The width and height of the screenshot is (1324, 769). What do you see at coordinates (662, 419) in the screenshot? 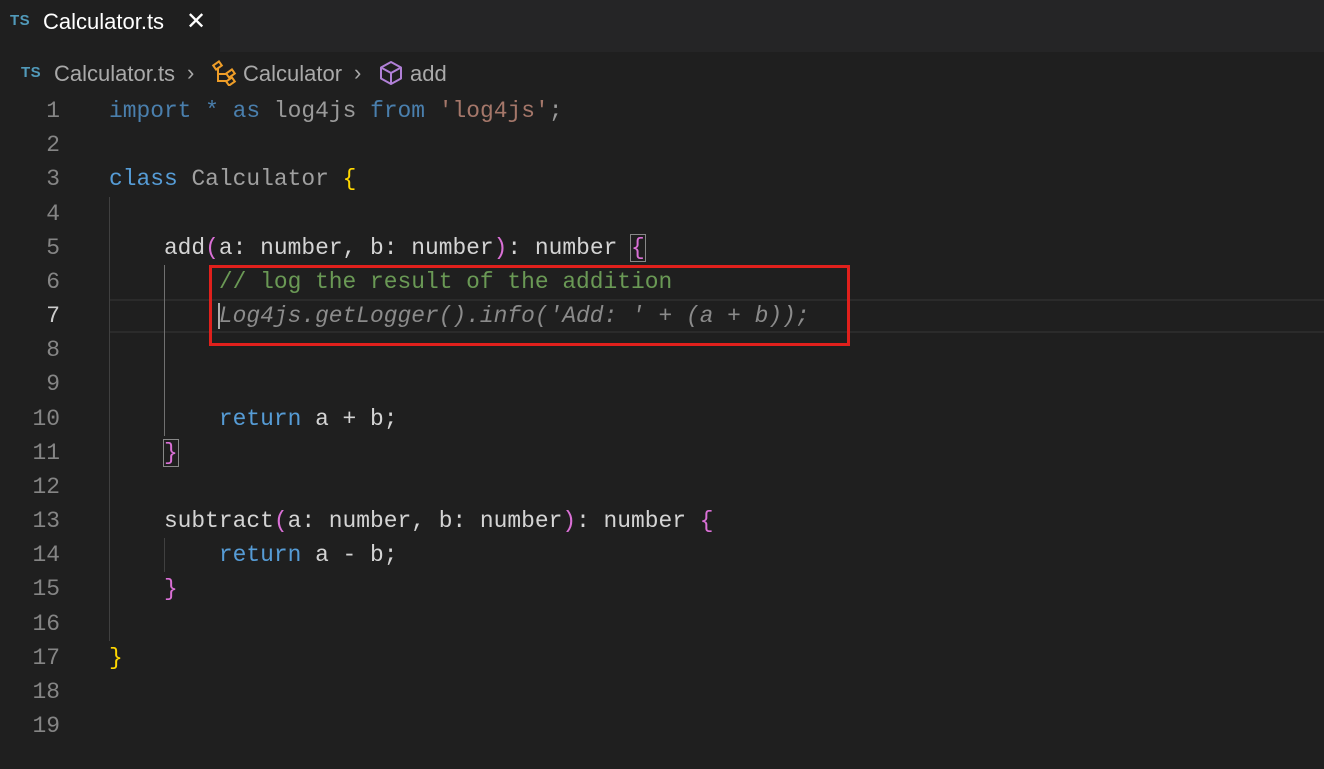
I see `code-line: 10 return a + b;` at bounding box center [662, 419].